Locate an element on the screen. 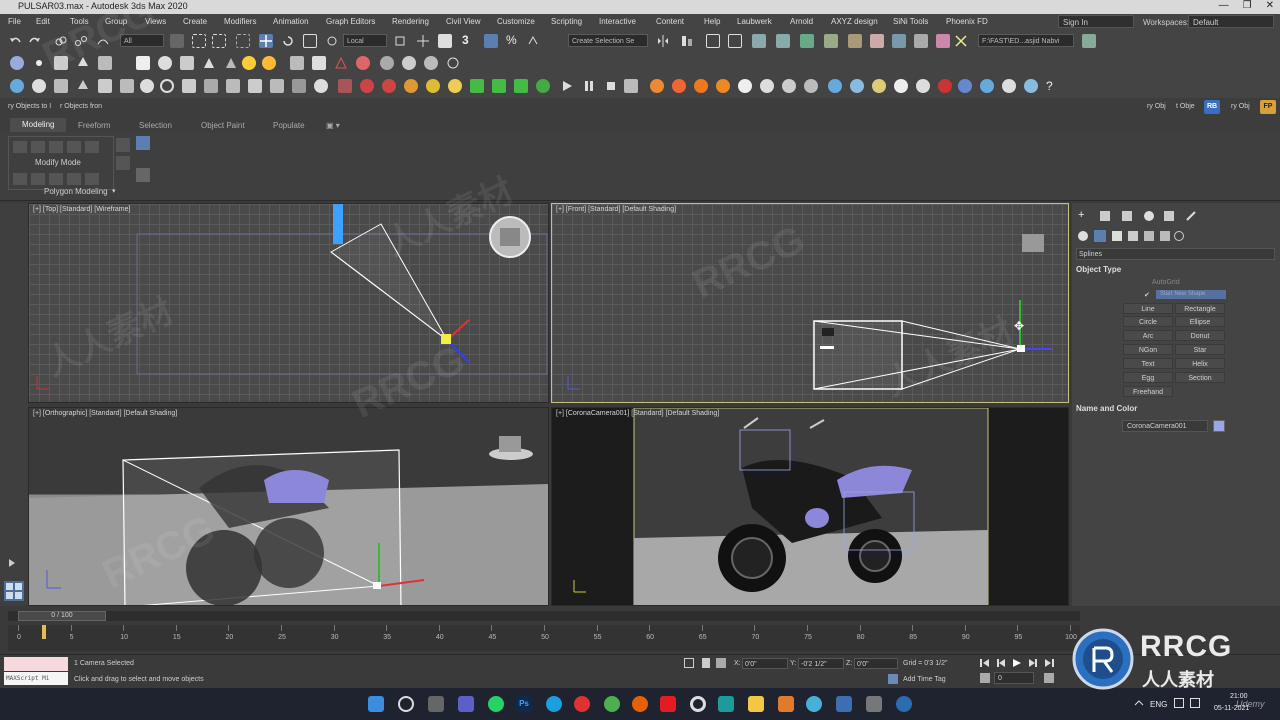  menu-tools: Tools is located at coordinates (79, 21).